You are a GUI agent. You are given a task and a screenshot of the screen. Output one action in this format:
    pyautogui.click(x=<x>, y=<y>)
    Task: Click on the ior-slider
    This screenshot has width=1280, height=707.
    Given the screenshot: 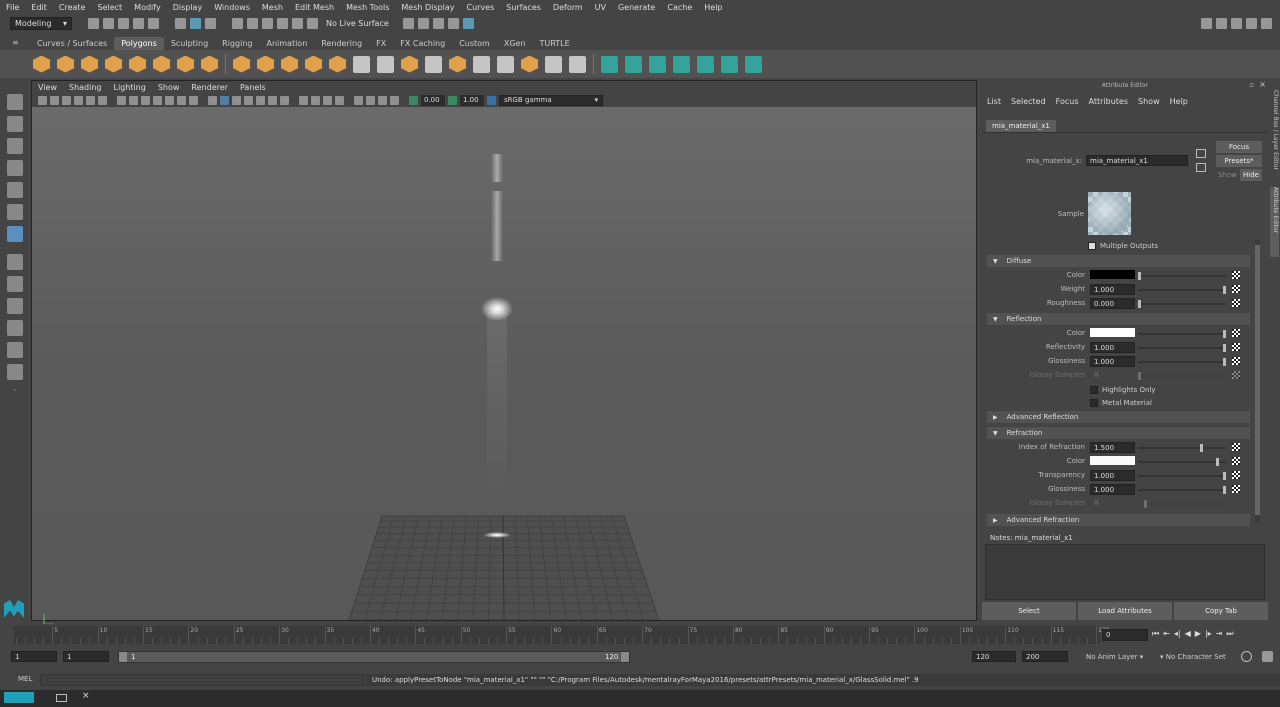 What is the action you would take?
    pyautogui.click(x=1182, y=448)
    